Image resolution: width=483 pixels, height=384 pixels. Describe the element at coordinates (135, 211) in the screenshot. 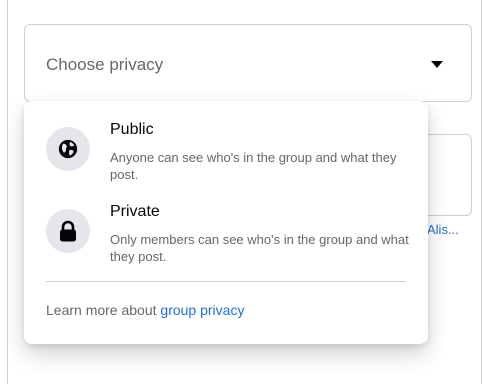

I see `option-private-title: Private` at that location.